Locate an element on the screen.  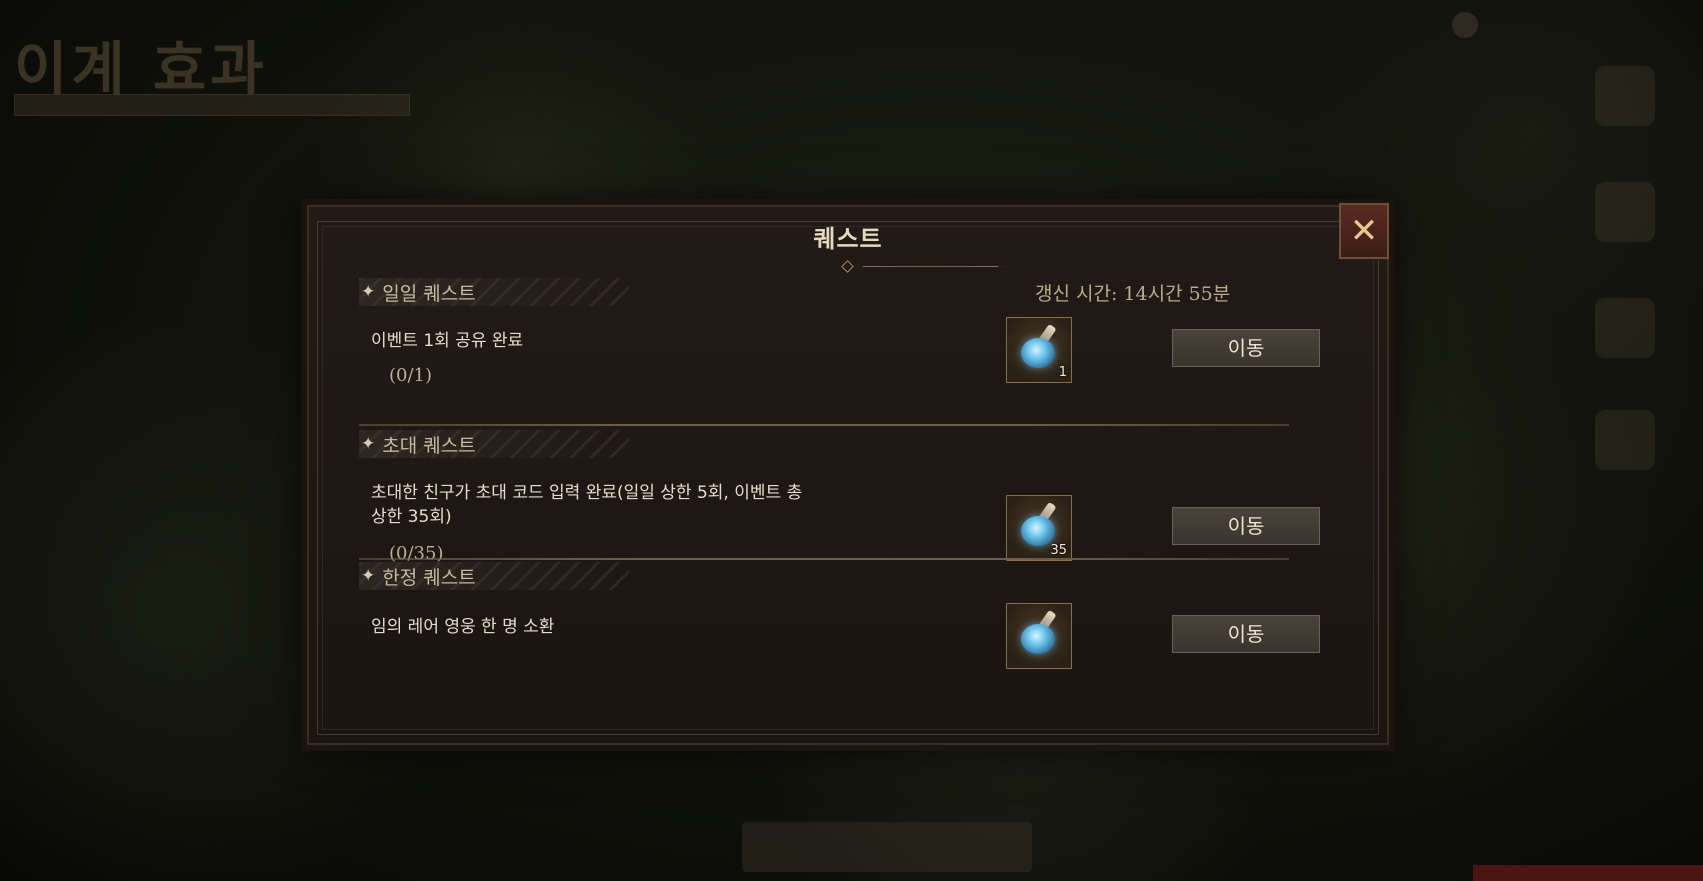
quest-text: 임의 레어 영웅 한 명 소환 is located at coordinates (463, 627).